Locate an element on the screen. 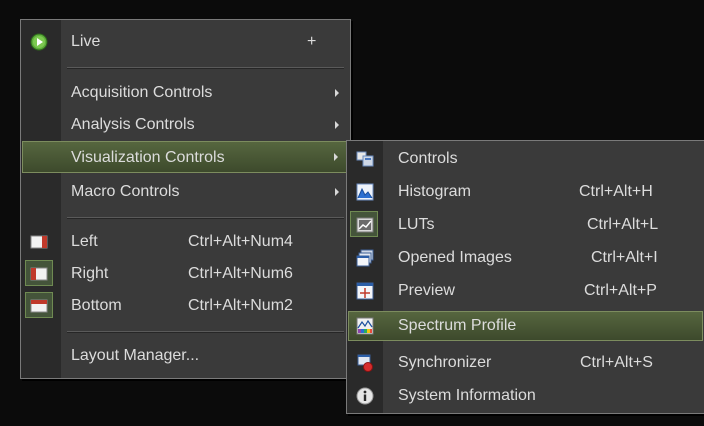 This screenshot has height=426, width=704. spectrum-profile-label: Spectrum Profile is located at coordinates (457, 325).